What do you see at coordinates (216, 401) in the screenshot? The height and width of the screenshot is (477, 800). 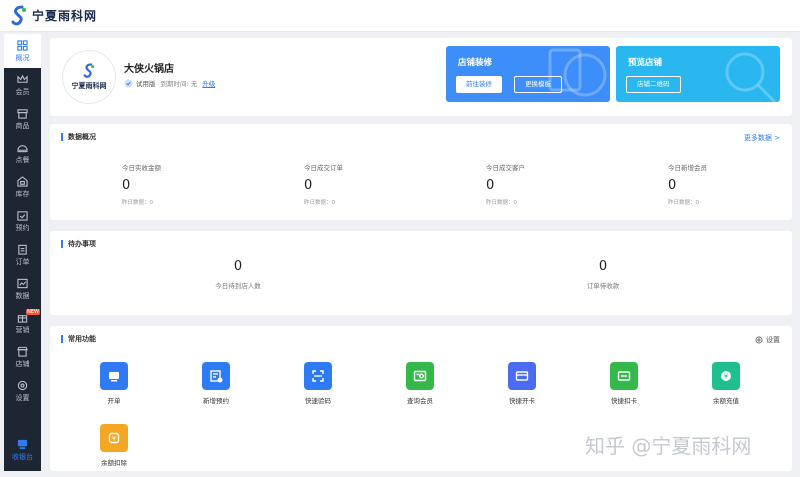 I see `func-label: 新增预约` at bounding box center [216, 401].